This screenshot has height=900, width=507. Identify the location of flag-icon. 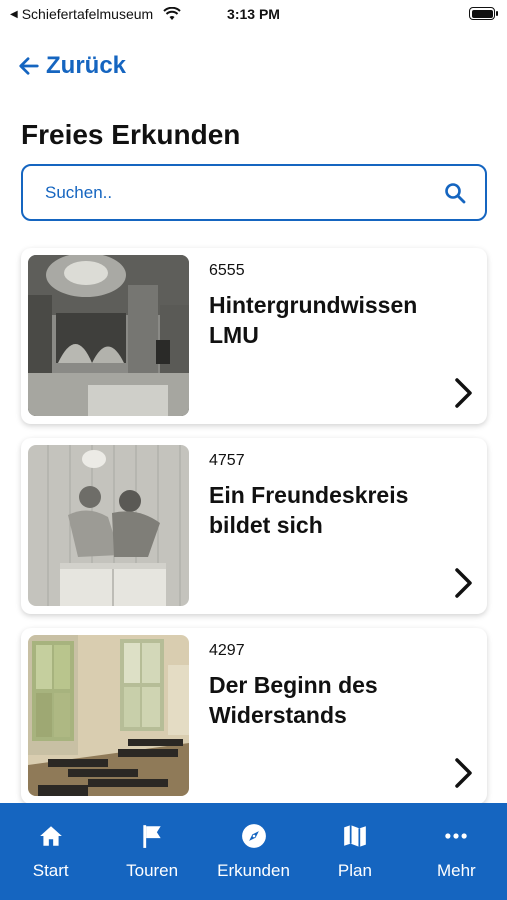
(152, 836).